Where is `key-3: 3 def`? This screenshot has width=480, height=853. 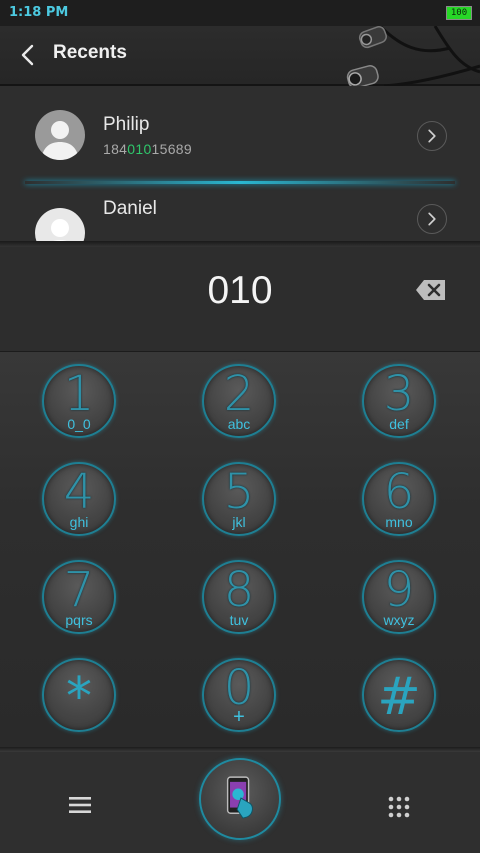
key-3: 3 def is located at coordinates (399, 401).